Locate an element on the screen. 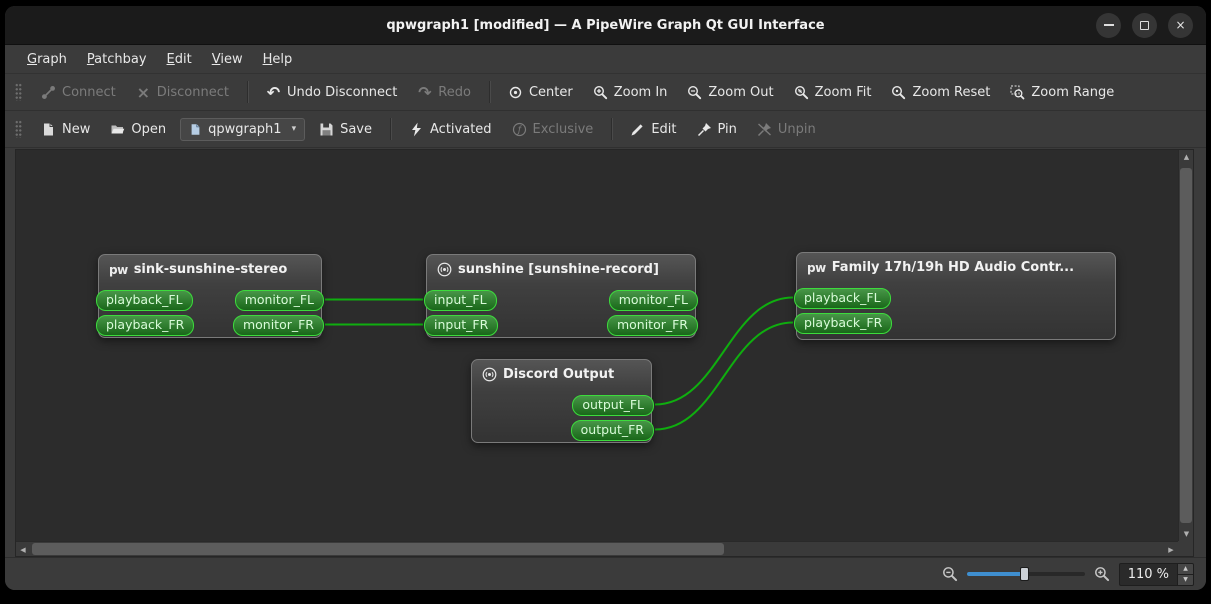 This screenshot has width=1211, height=604. save-icon is located at coordinates (326, 129).